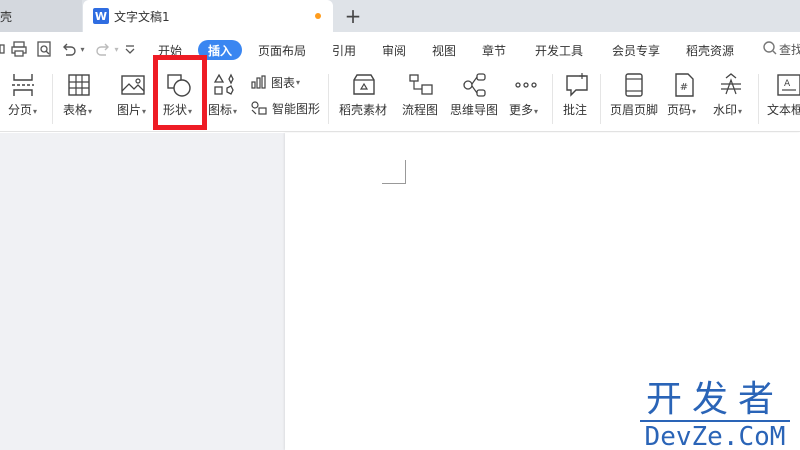 The height and width of the screenshot is (450, 800). What do you see at coordinates (714, 399) in the screenshot?
I see `watermark-cn-text: 开发者` at bounding box center [714, 399].